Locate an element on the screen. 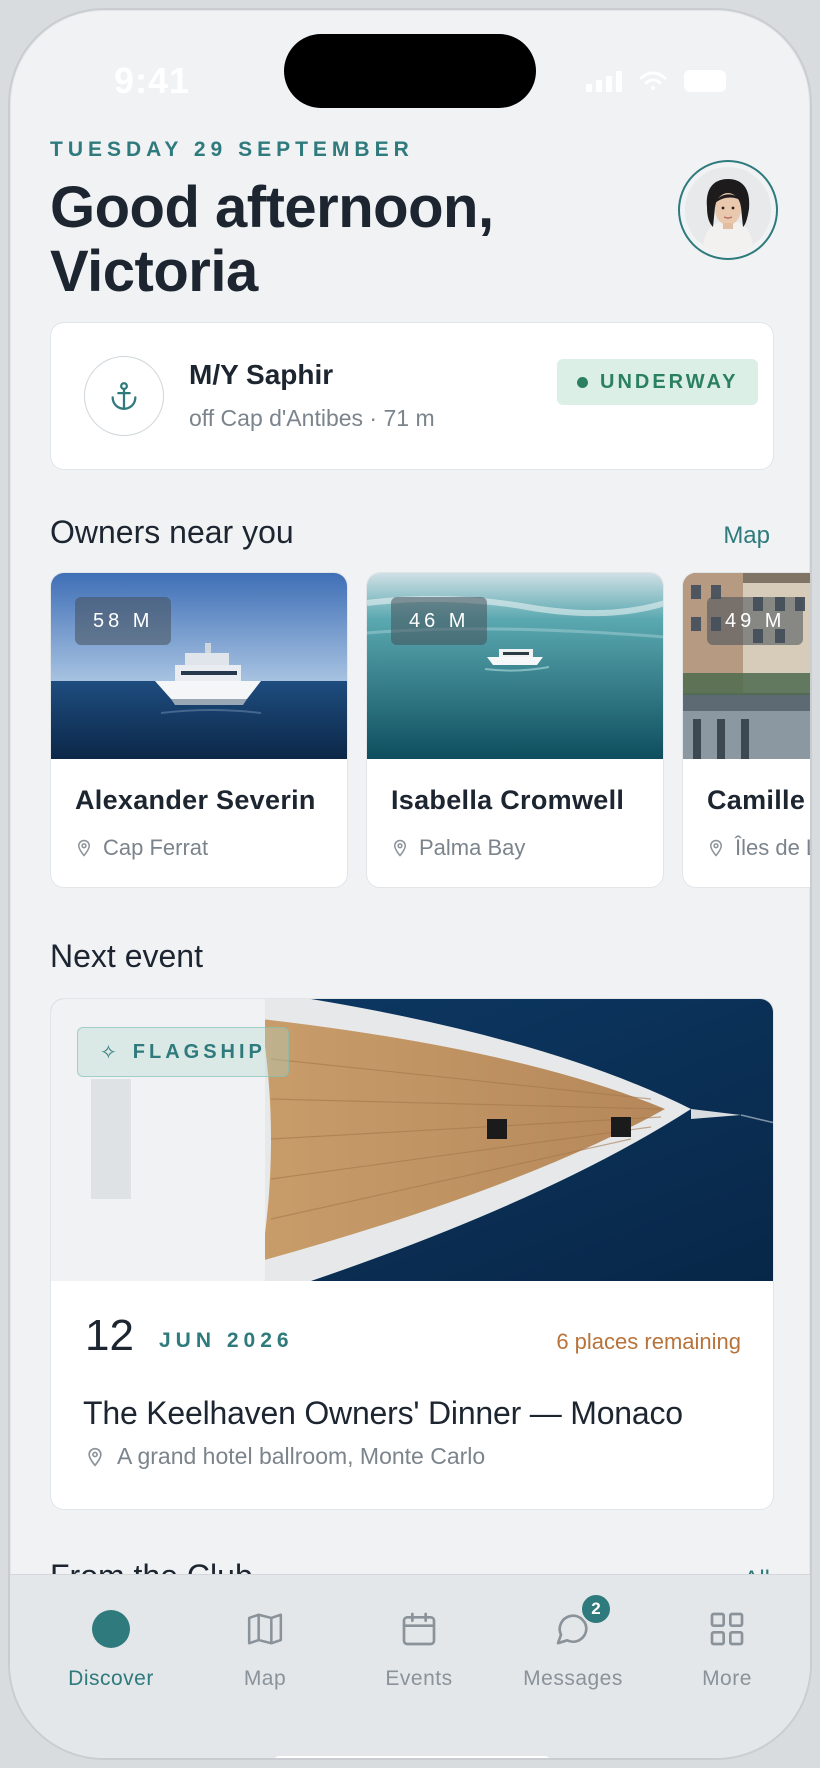 This screenshot has width=820, height=1768. event-title: The Keelhaven Owners' Dinner — Monaco is located at coordinates (383, 1413).